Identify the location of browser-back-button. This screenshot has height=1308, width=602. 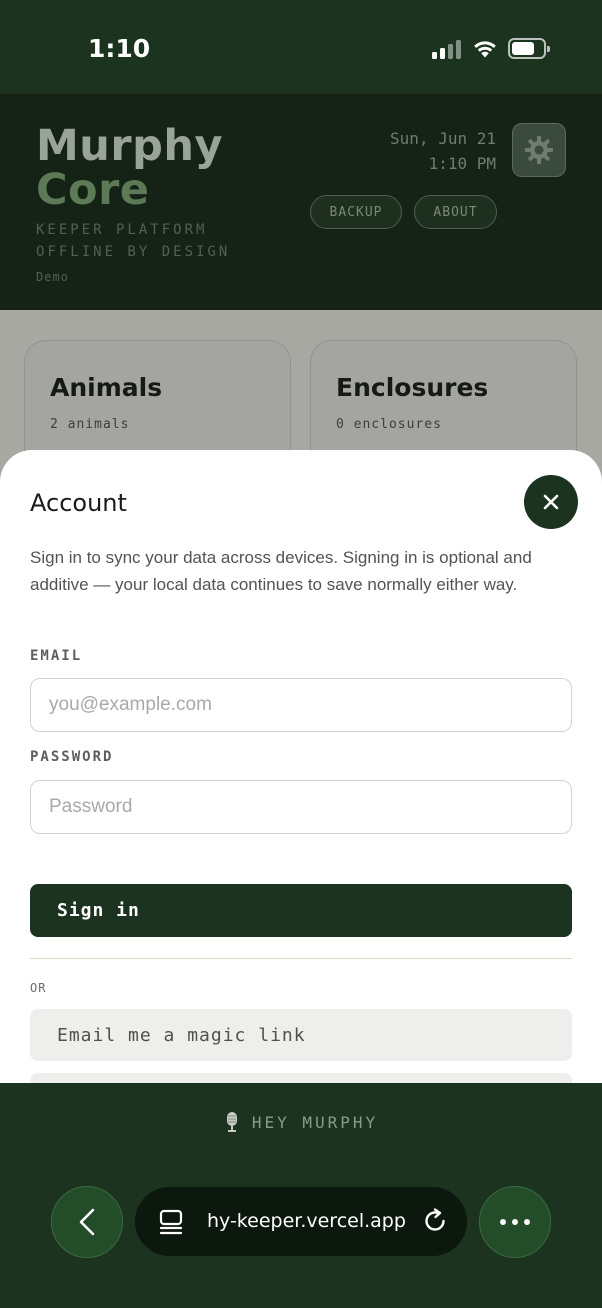
(87, 1222).